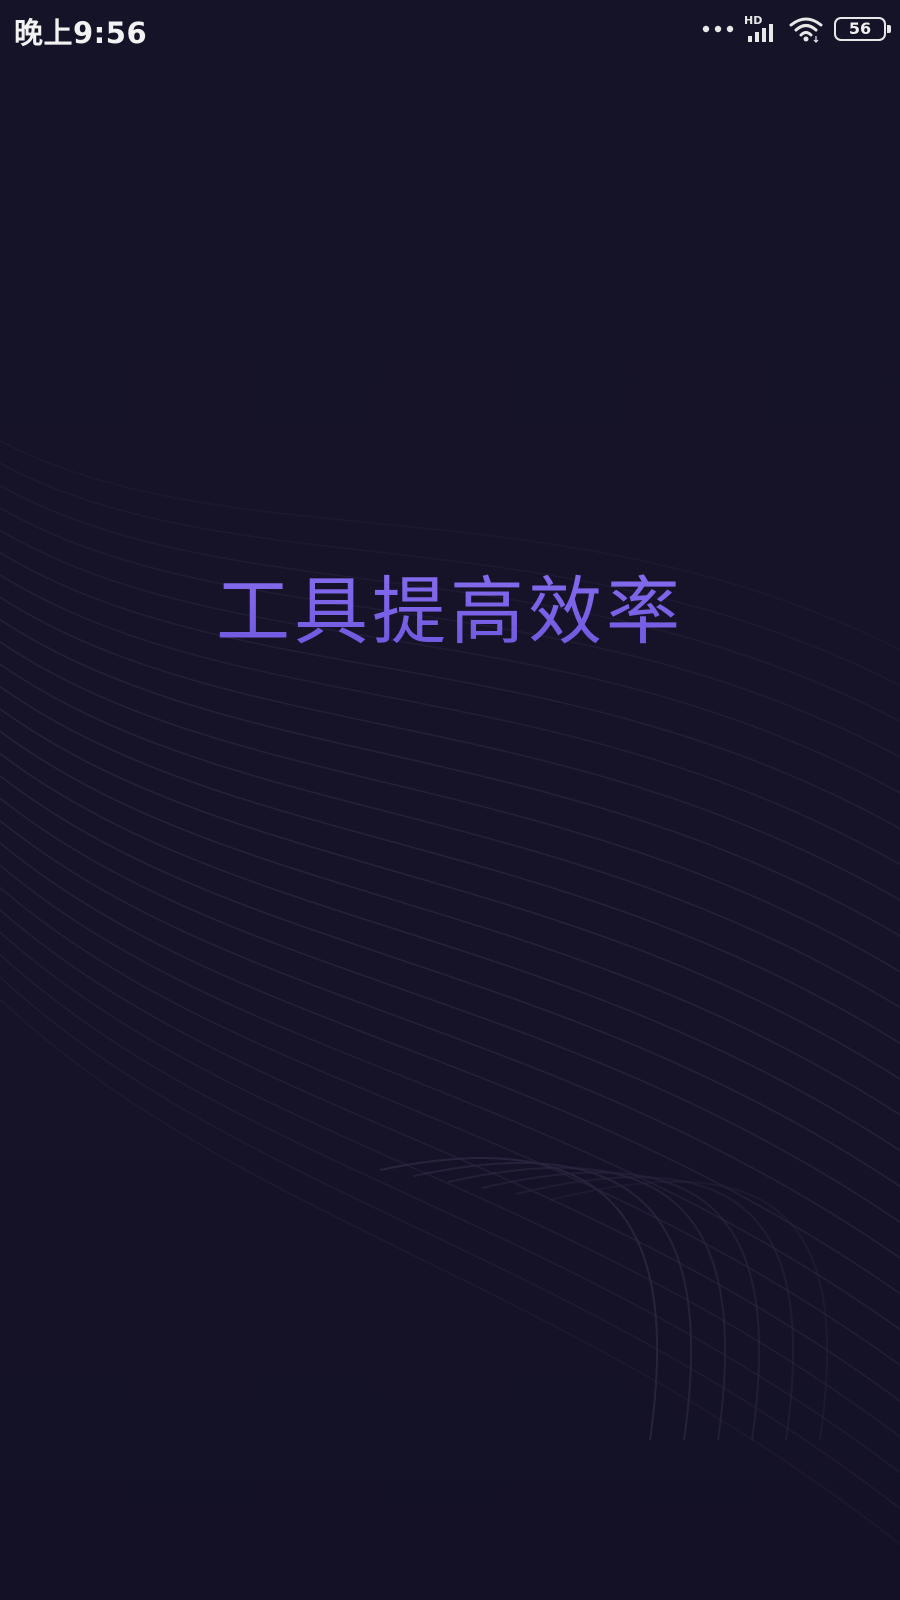  What do you see at coordinates (806, 29) in the screenshot?
I see `wifi-icon` at bounding box center [806, 29].